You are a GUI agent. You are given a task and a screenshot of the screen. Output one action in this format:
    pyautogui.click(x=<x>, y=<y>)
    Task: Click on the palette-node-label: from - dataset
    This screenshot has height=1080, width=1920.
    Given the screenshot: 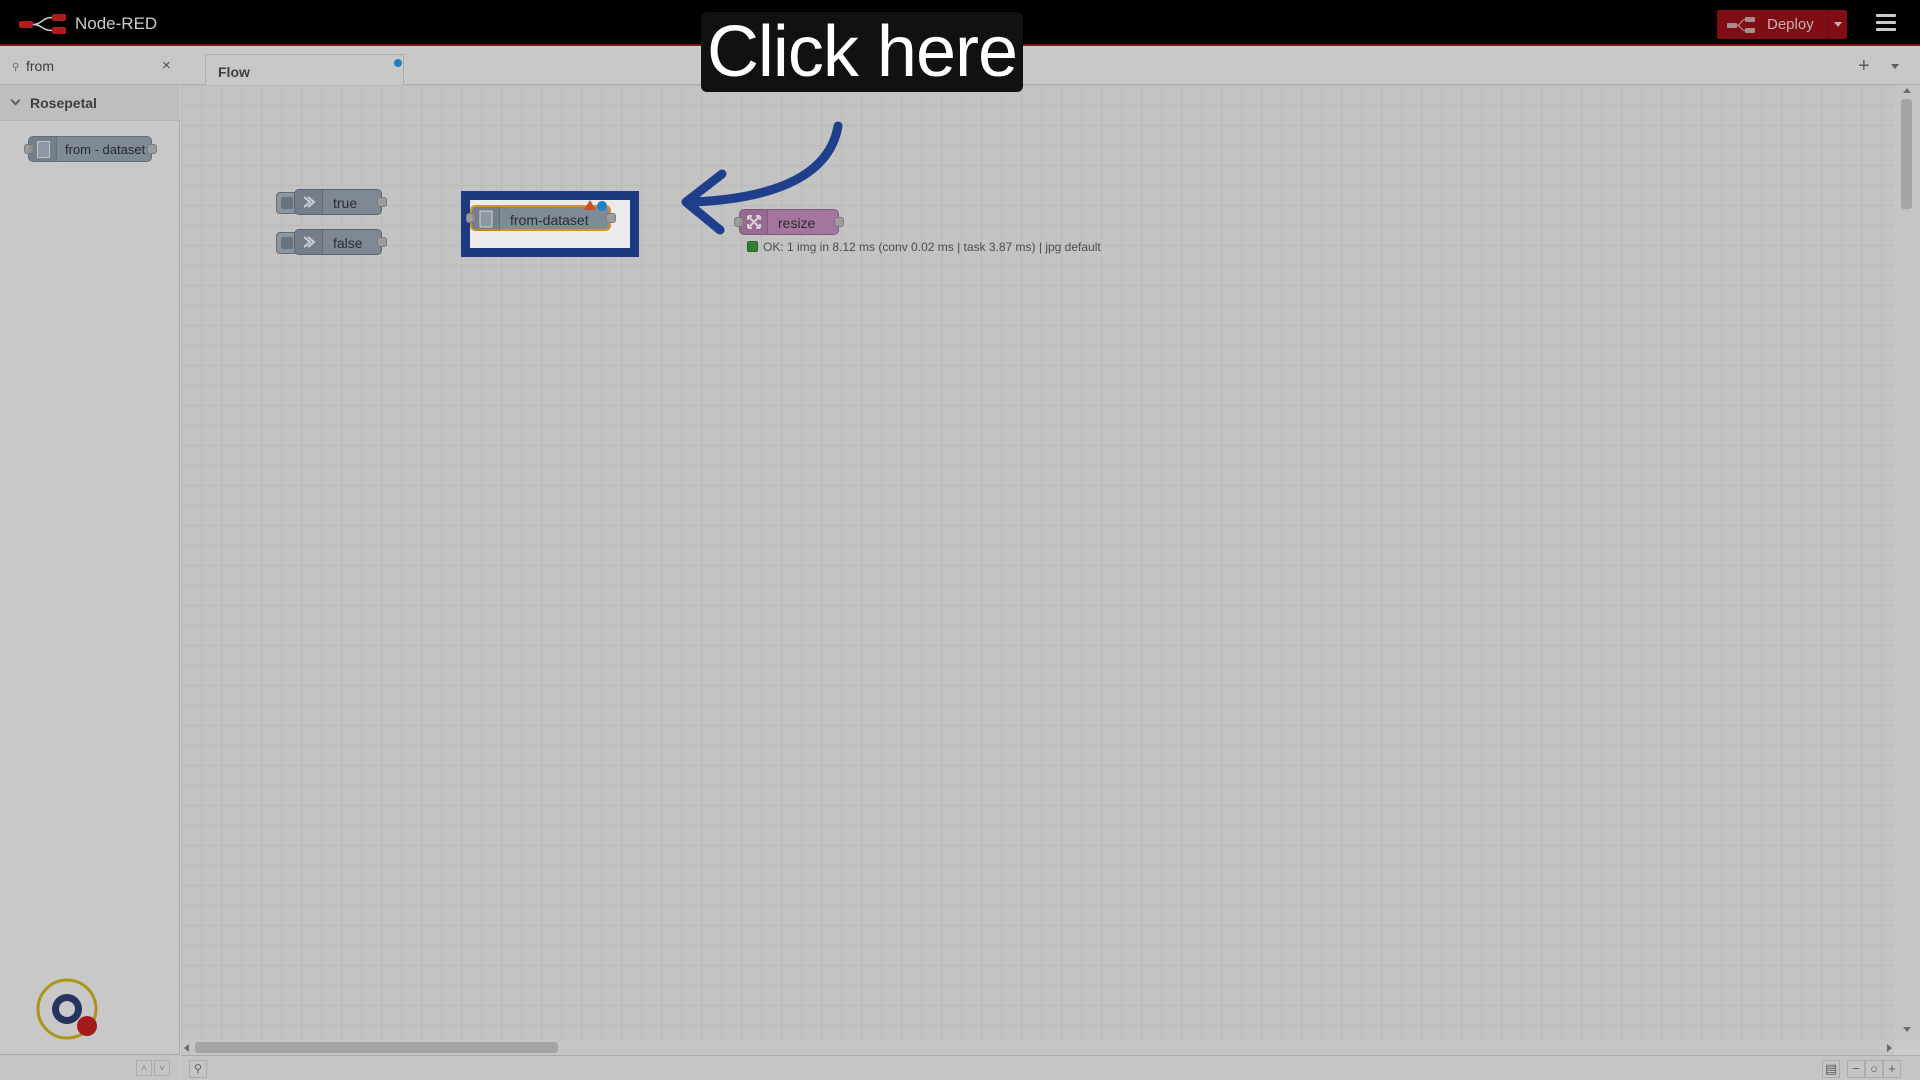 What is the action you would take?
    pyautogui.click(x=105, y=149)
    